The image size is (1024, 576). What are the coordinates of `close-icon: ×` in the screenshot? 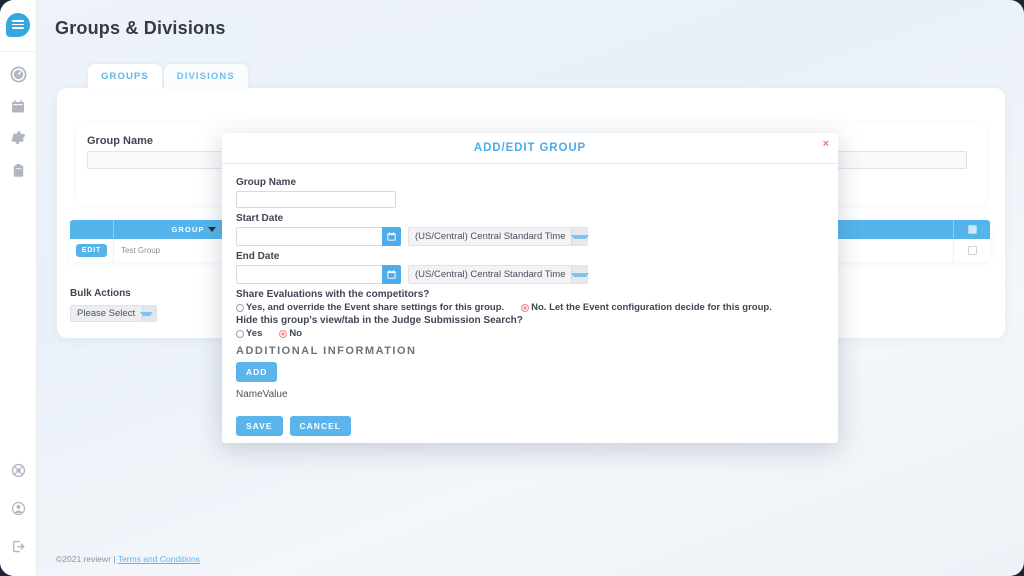 It's located at (826, 144).